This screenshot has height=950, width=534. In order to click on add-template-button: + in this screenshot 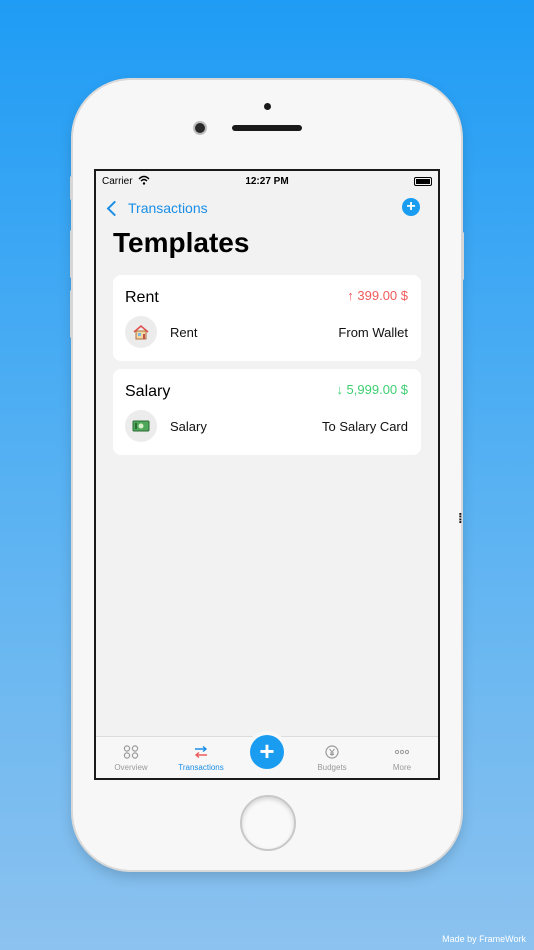, I will do `click(411, 207)`.